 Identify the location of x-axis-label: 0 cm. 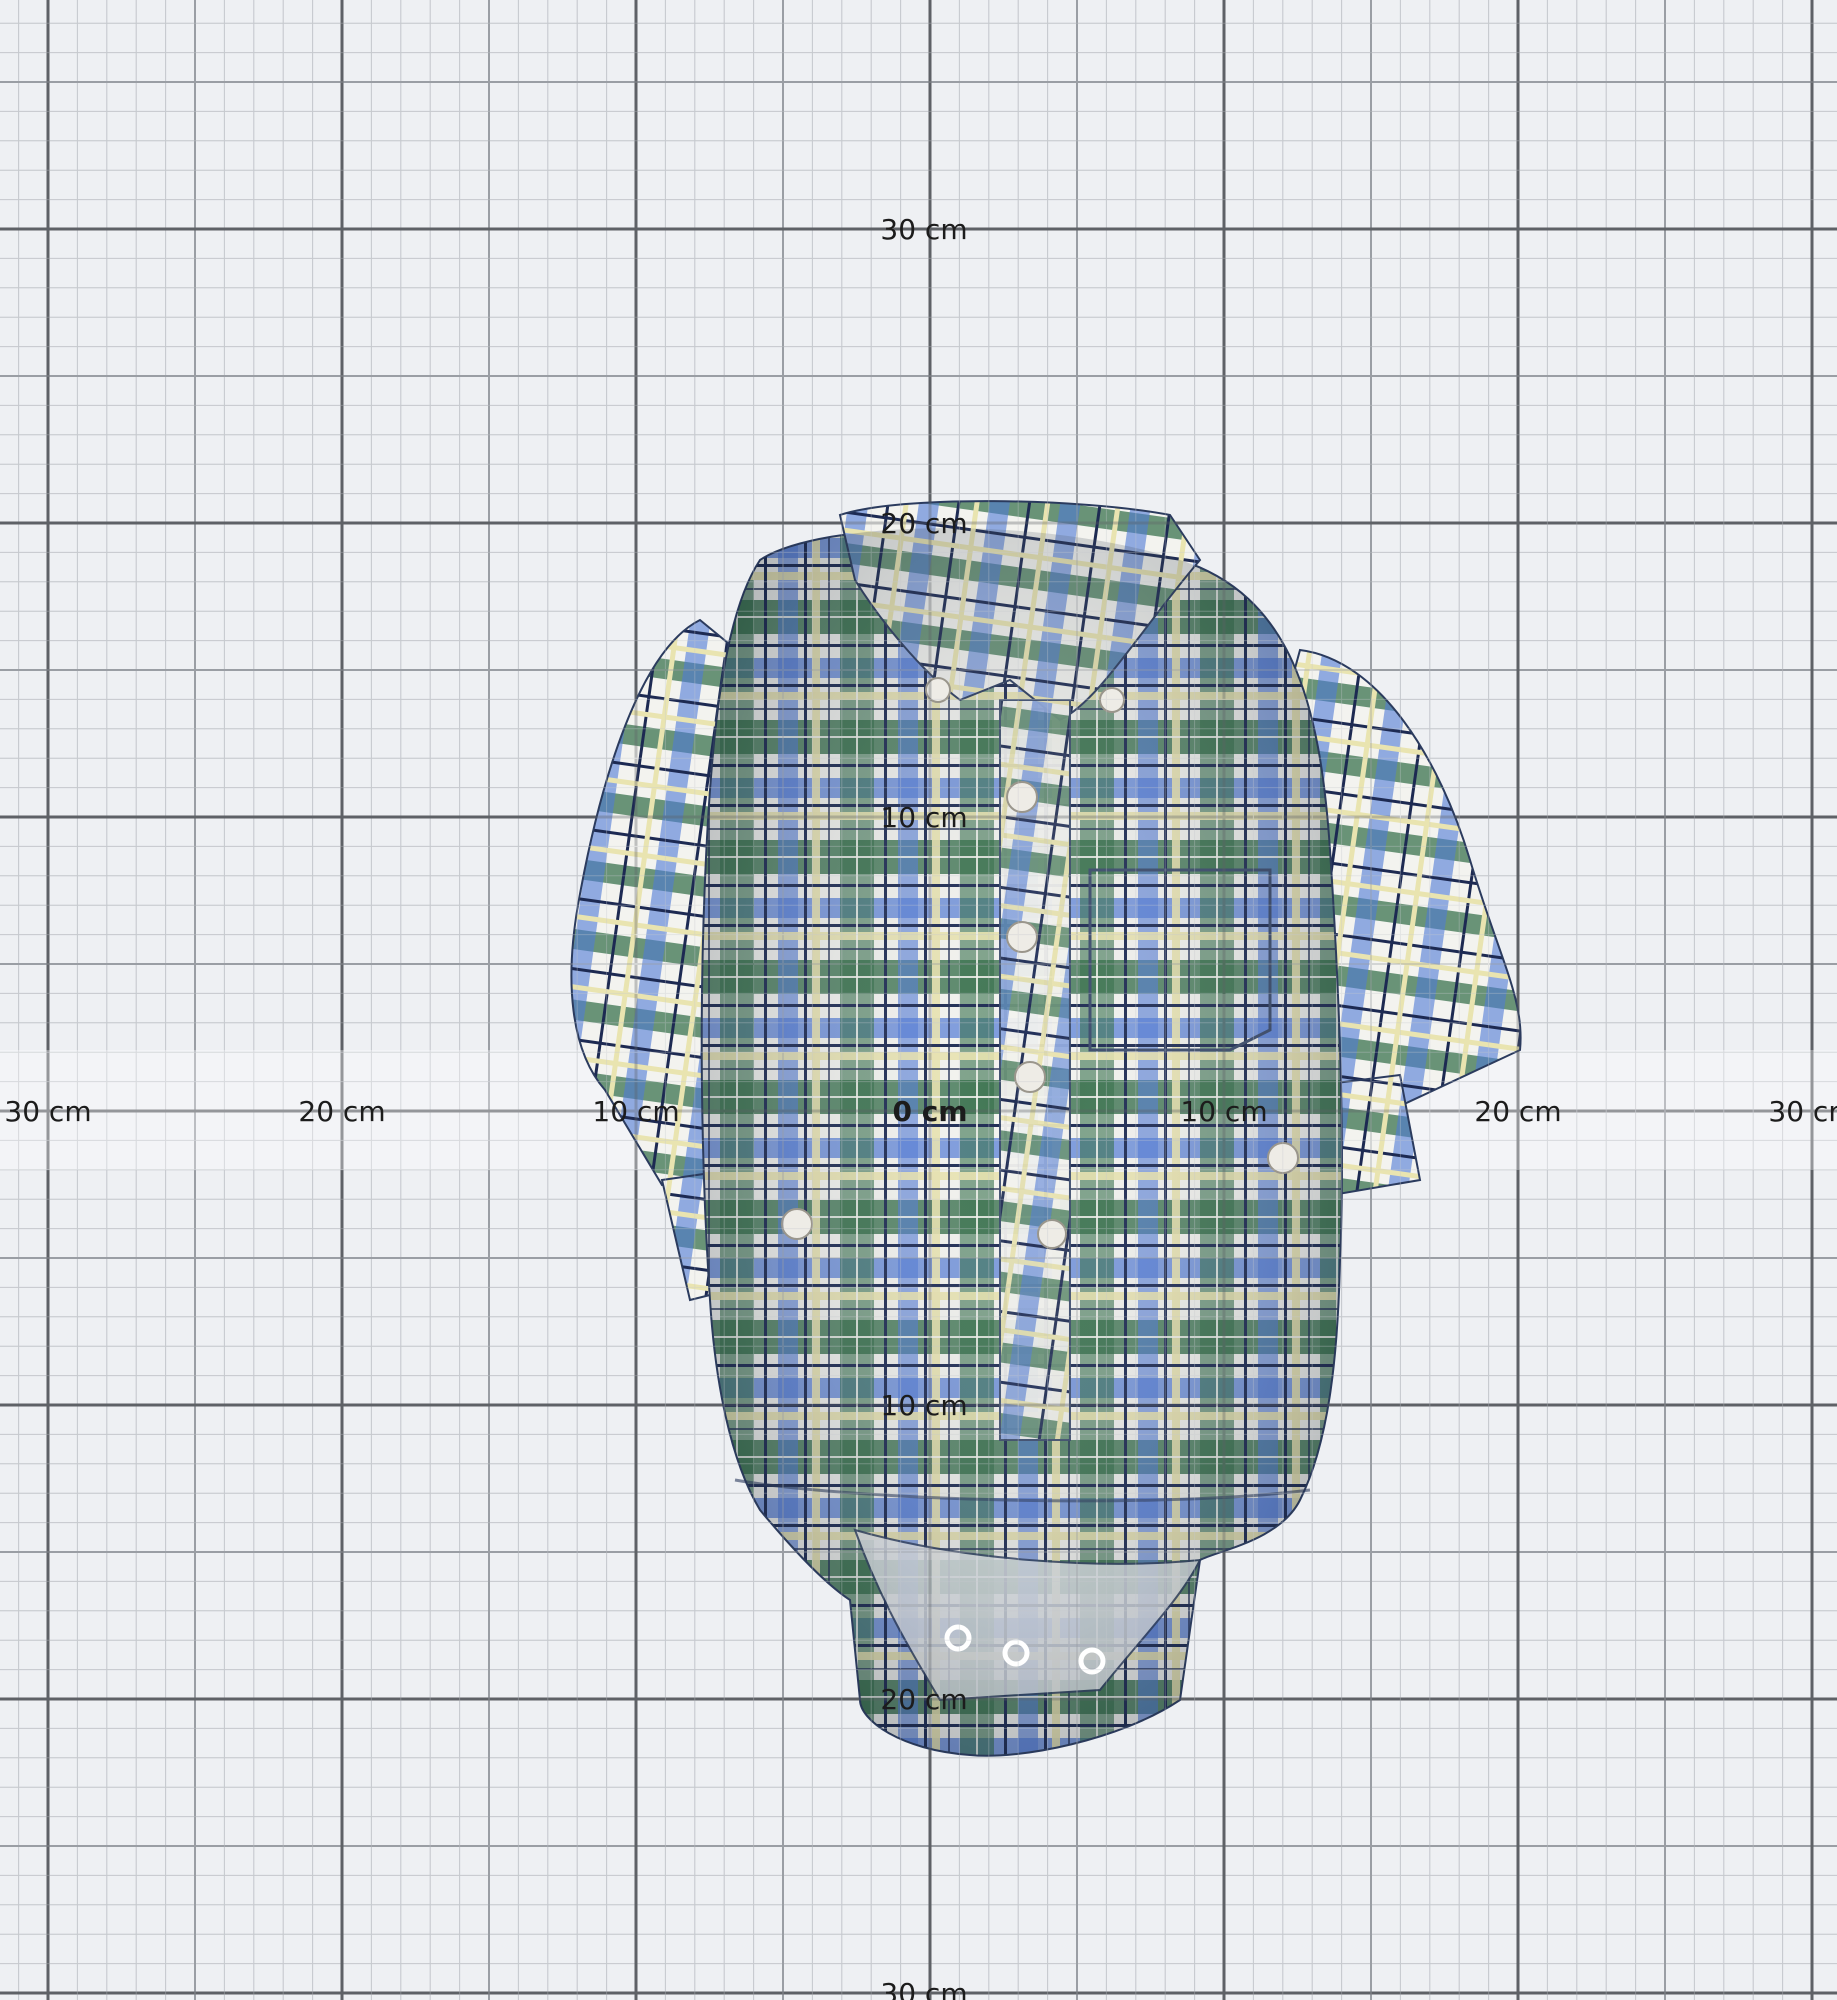
(929, 1111).